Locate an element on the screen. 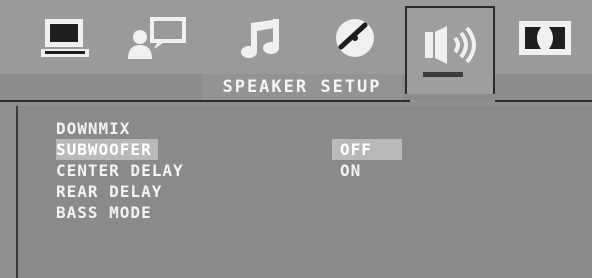  menu-item-center-delay: CENTER DELAY is located at coordinates (120, 170).